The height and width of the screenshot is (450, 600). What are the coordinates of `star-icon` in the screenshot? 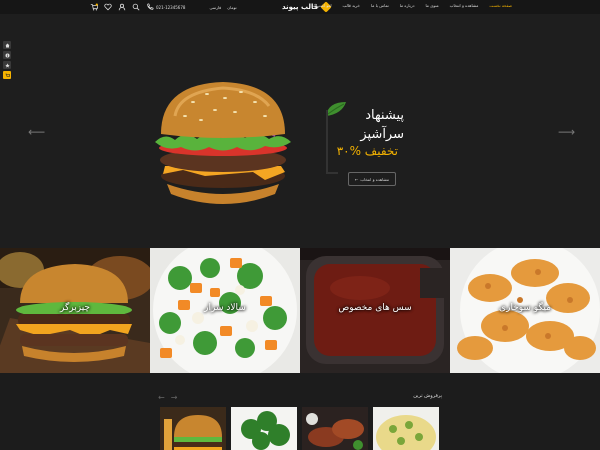 It's located at (7, 65).